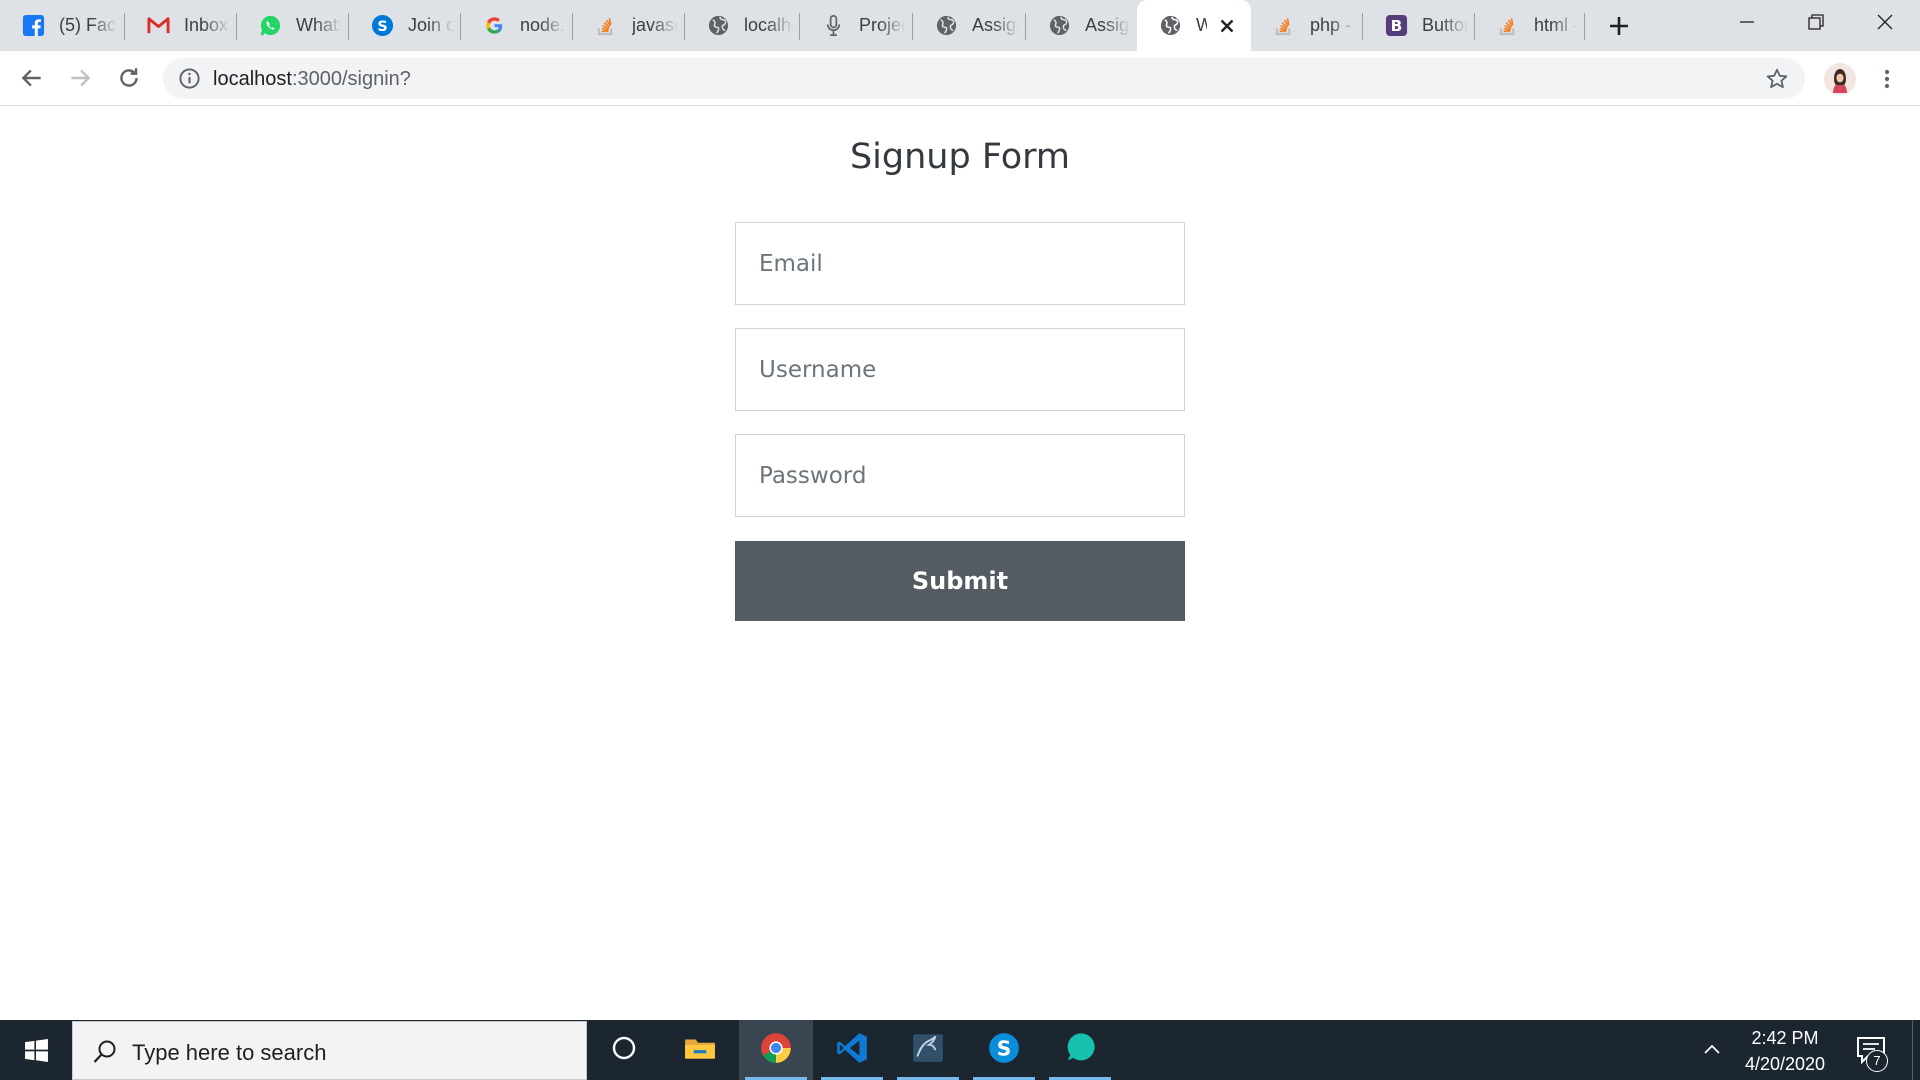 This screenshot has height=1080, width=1920. I want to click on file-explorer-icon, so click(700, 1050).